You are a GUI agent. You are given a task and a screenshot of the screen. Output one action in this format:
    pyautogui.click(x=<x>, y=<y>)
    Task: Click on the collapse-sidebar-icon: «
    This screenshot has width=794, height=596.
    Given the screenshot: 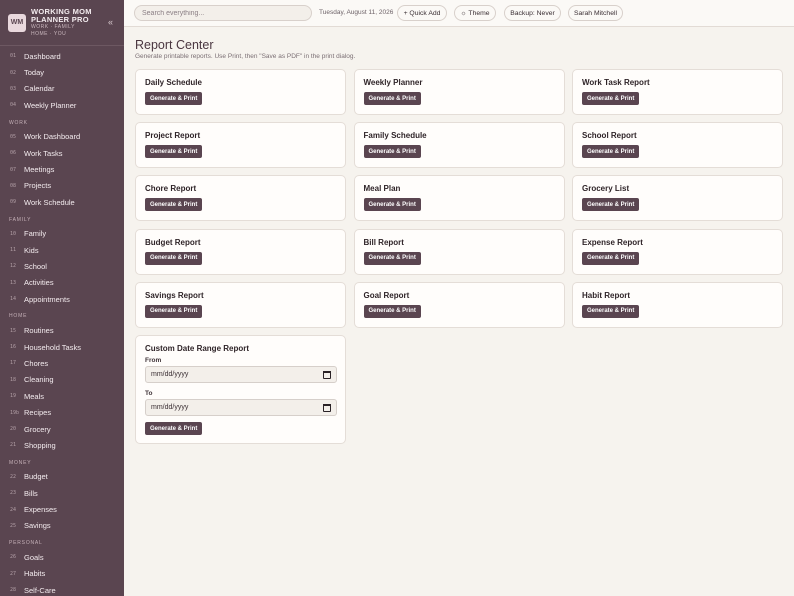 What is the action you would take?
    pyautogui.click(x=110, y=22)
    